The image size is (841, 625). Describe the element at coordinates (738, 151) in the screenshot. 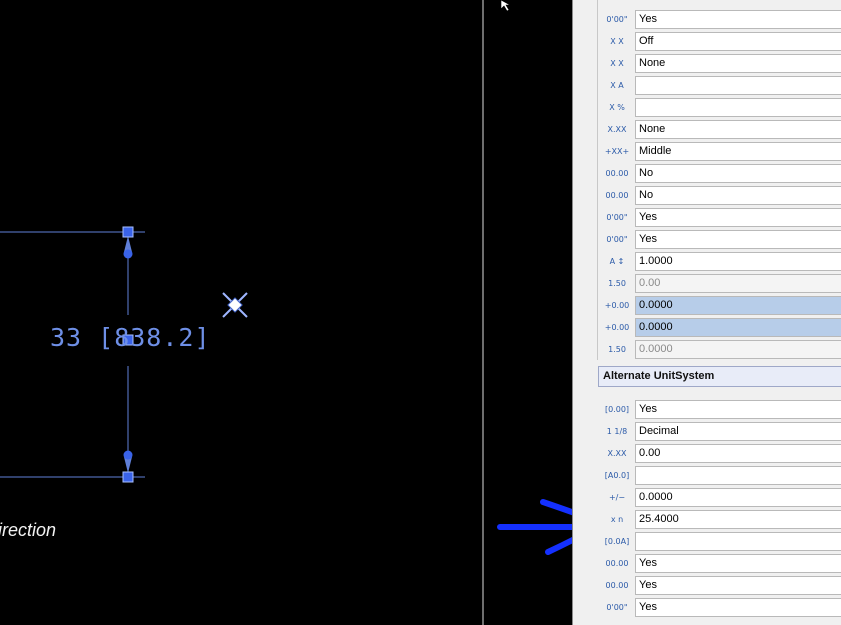

I see `property-value-field: Middle` at that location.